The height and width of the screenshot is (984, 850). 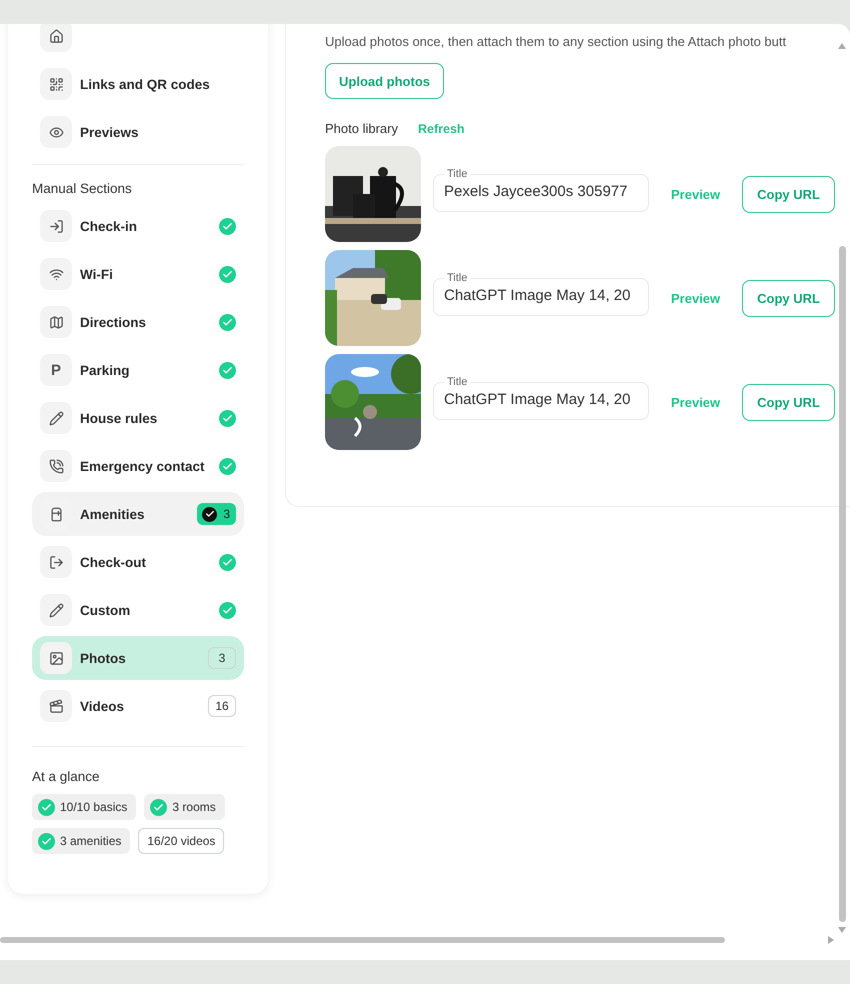 What do you see at coordinates (138, 370) in the screenshot?
I see `section-item: P Parking` at bounding box center [138, 370].